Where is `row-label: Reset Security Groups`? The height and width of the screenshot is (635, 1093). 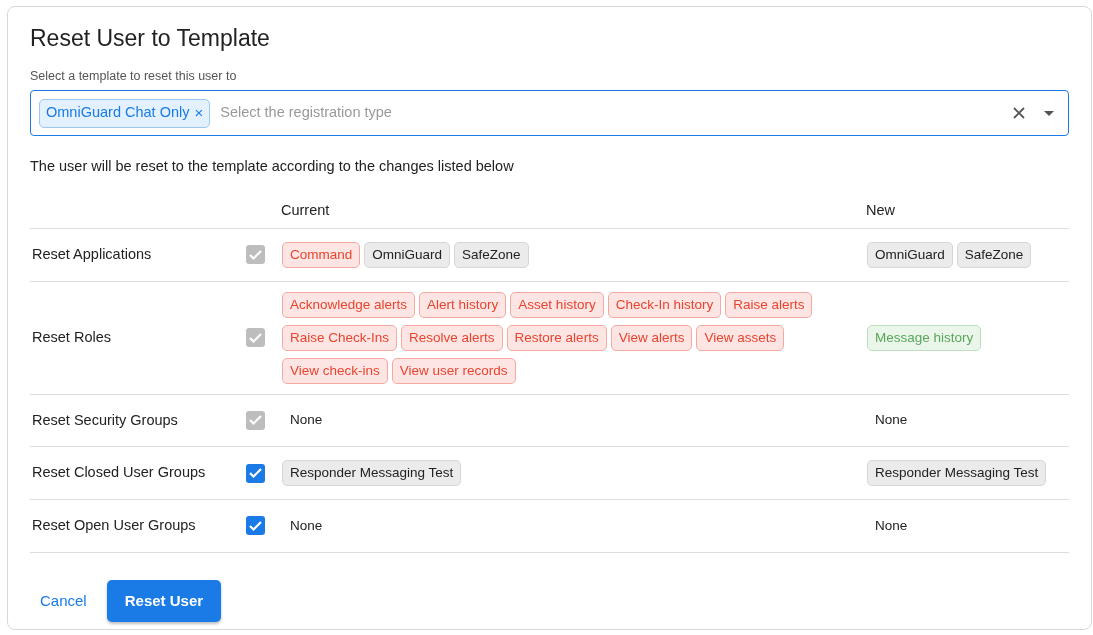
row-label: Reset Security Groups is located at coordinates (105, 419).